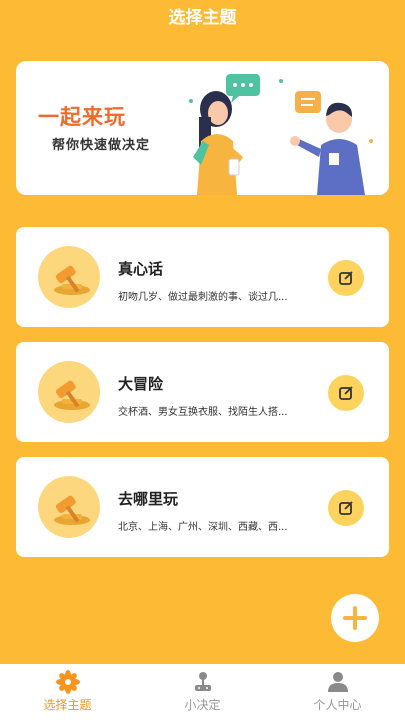 The height and width of the screenshot is (720, 405). Describe the element at coordinates (141, 269) in the screenshot. I see `topic-title: 真心话` at that location.